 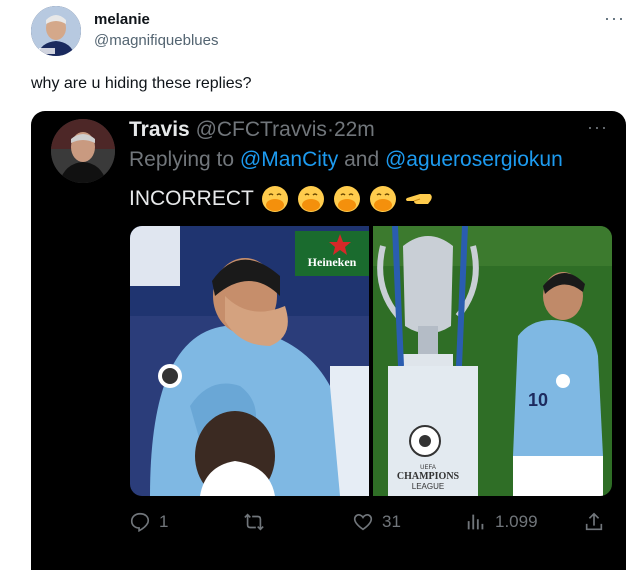 I want to click on share-icon, so click(x=594, y=521).